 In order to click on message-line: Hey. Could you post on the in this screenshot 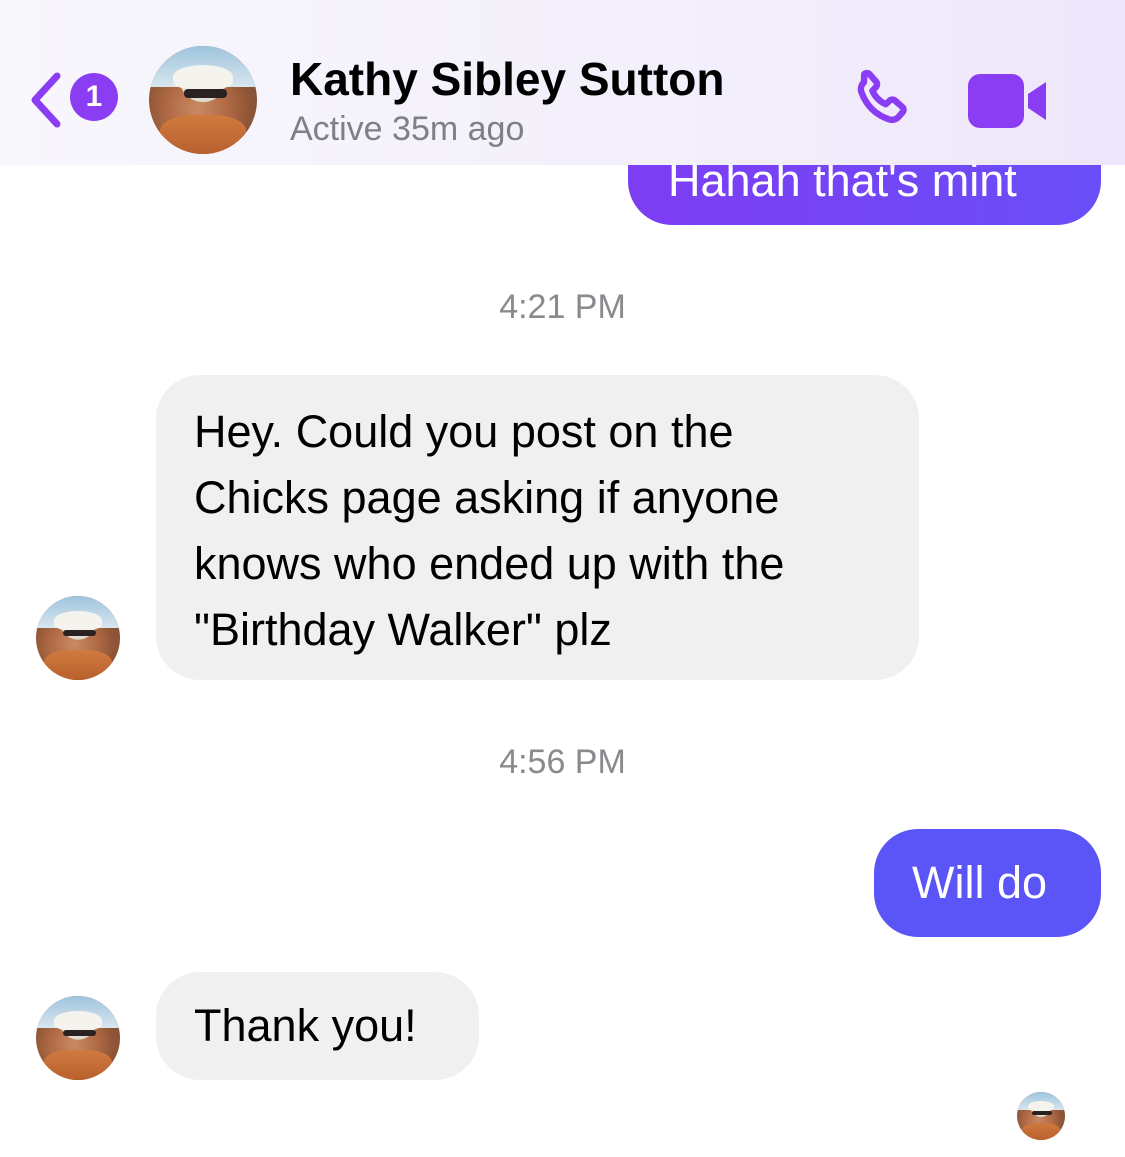, I will do `click(464, 431)`.